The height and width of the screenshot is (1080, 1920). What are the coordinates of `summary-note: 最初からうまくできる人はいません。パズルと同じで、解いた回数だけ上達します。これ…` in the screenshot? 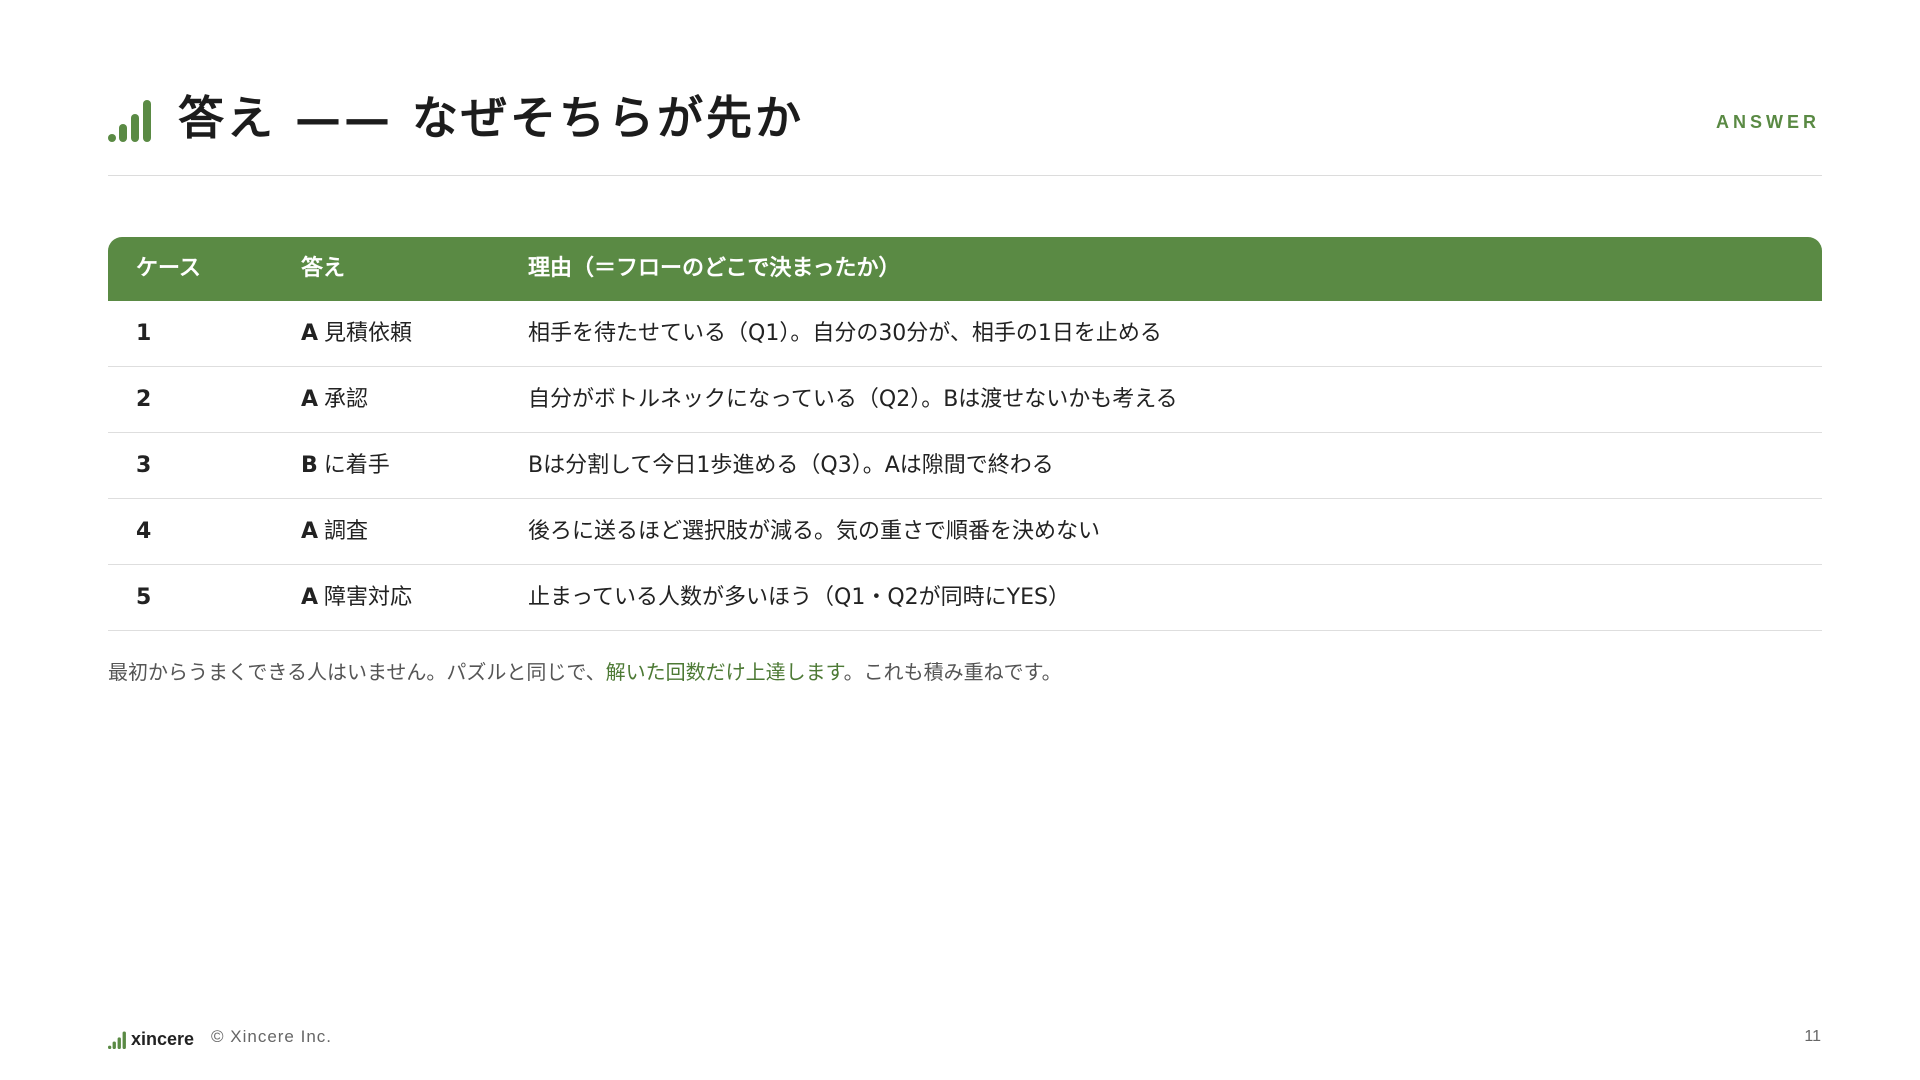 It's located at (585, 672).